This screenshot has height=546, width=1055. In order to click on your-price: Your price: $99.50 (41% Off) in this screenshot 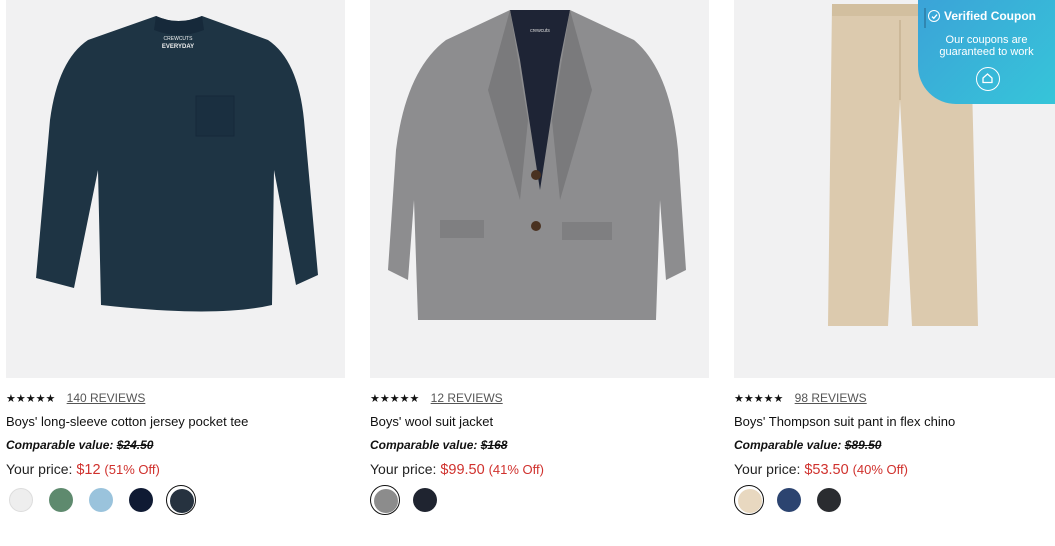, I will do `click(457, 469)`.